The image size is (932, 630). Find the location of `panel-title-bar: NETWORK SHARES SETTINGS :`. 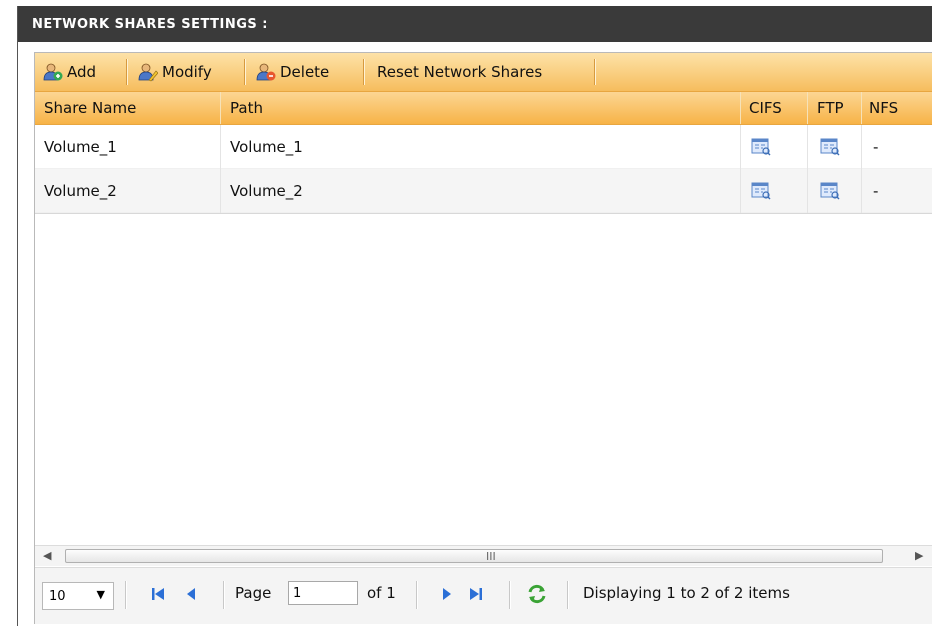

panel-title-bar: NETWORK SHARES SETTINGS : is located at coordinates (475, 24).